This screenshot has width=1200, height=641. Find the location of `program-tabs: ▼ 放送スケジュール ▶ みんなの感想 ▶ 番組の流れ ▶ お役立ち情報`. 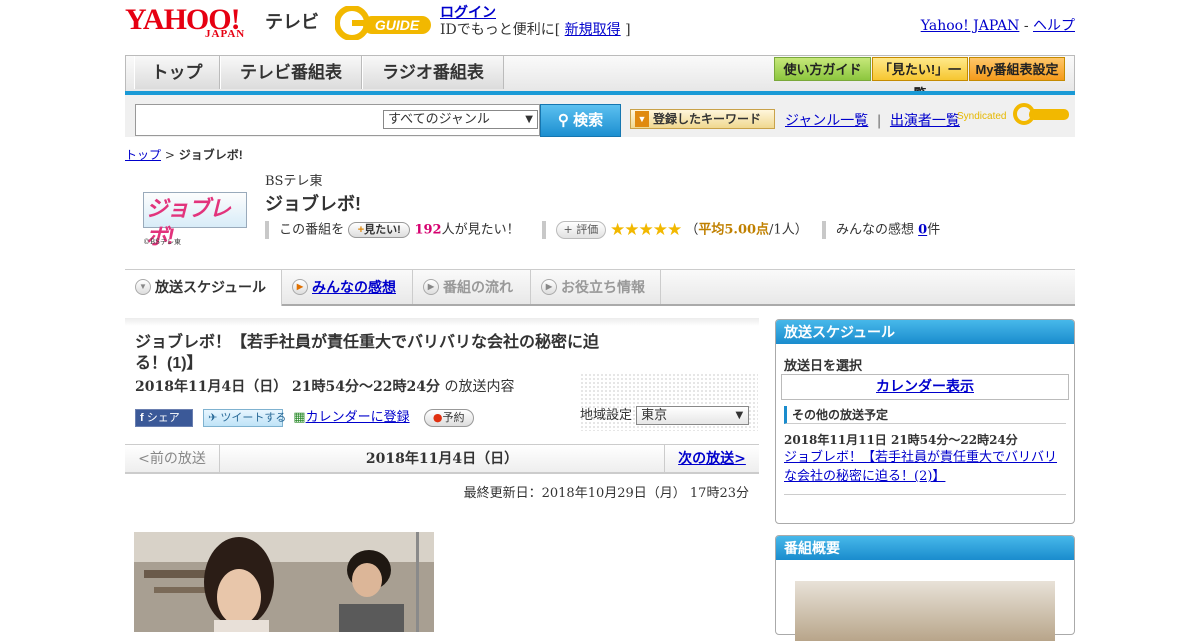

program-tabs: ▼ 放送スケジュール ▶ みんなの感想 ▶ 番組の流れ ▶ お役立ち情報 is located at coordinates (600, 287).